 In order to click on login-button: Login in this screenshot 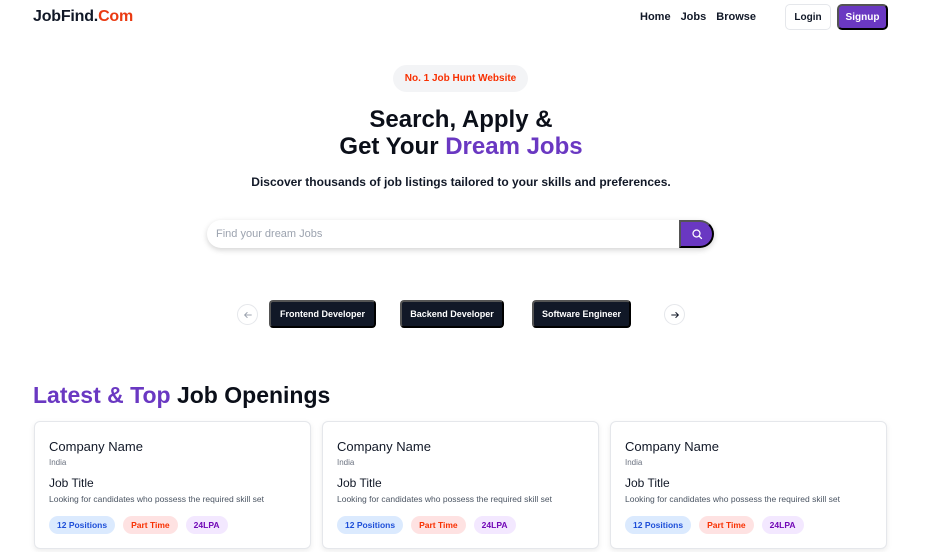, I will do `click(808, 17)`.